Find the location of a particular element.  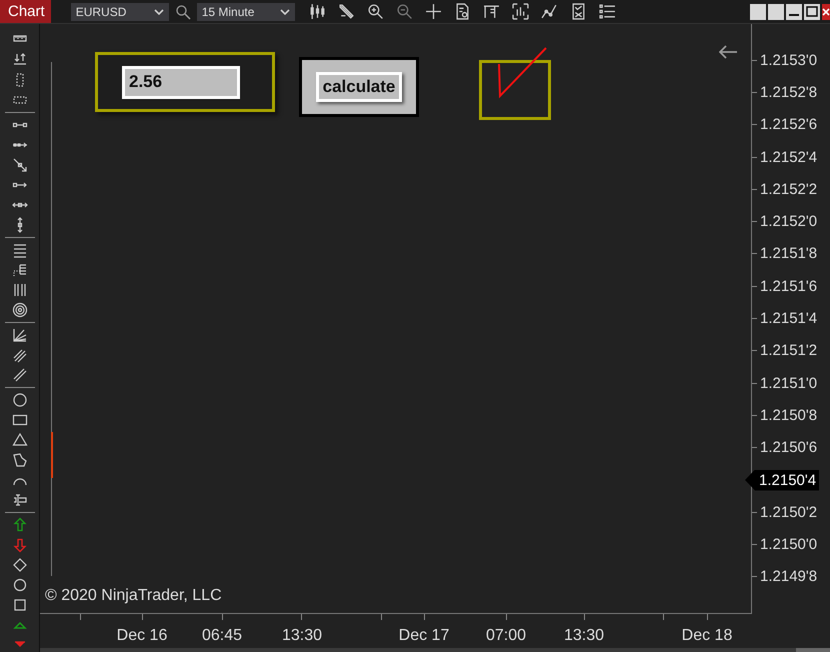

zoom-in-icon is located at coordinates (375, 11).